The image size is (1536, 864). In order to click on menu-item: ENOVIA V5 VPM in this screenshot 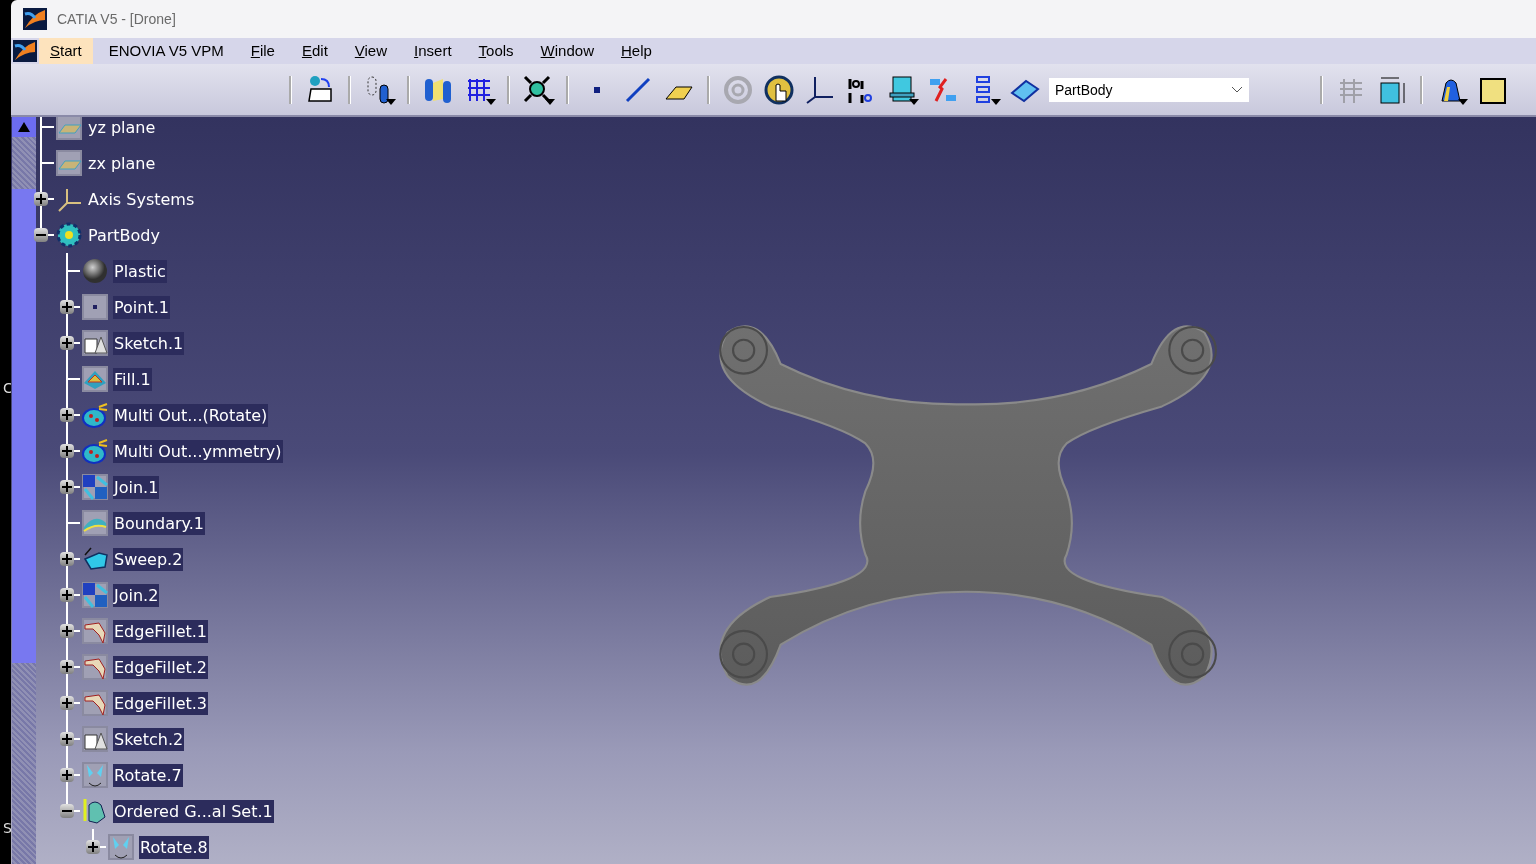, I will do `click(166, 51)`.